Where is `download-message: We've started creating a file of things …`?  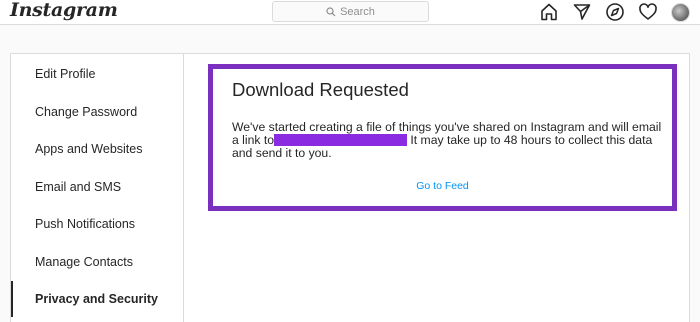
download-message: We've started creating a file of things … is located at coordinates (447, 140).